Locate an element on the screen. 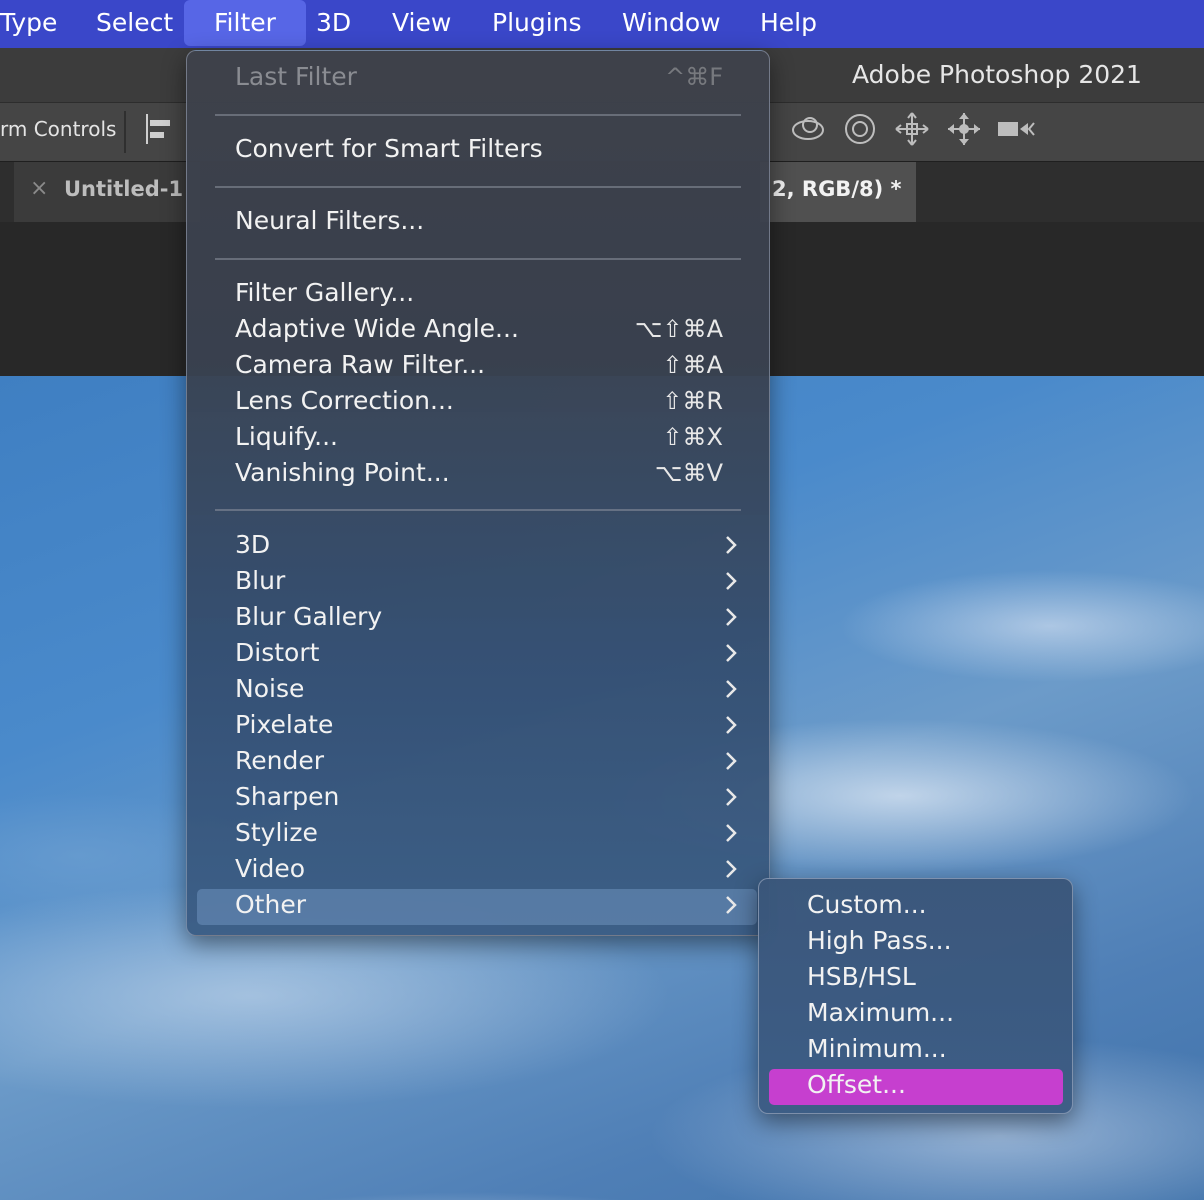 The image size is (1204, 1200). submenu-render: Render is located at coordinates (279, 761).